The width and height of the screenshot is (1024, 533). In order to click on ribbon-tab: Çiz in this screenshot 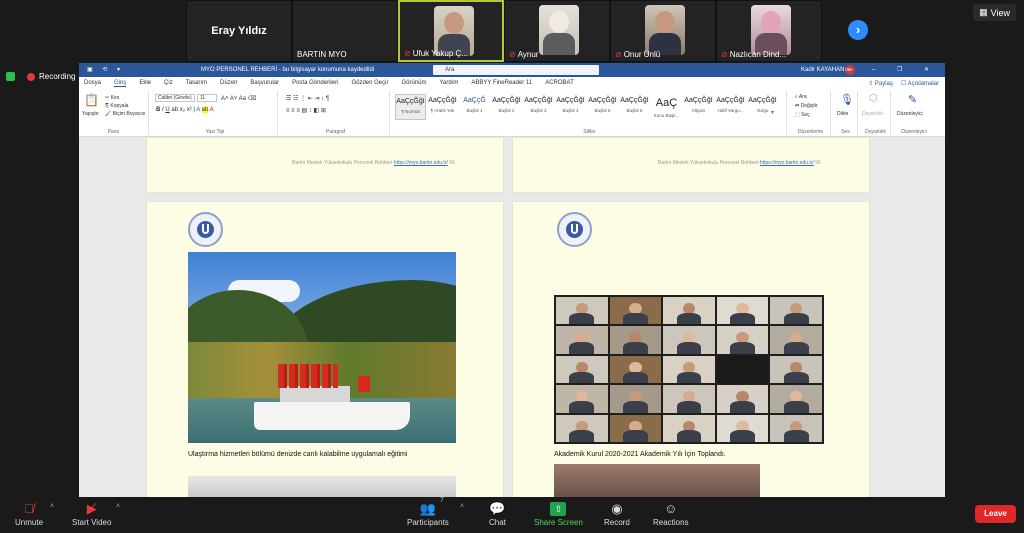, I will do `click(168, 83)`.